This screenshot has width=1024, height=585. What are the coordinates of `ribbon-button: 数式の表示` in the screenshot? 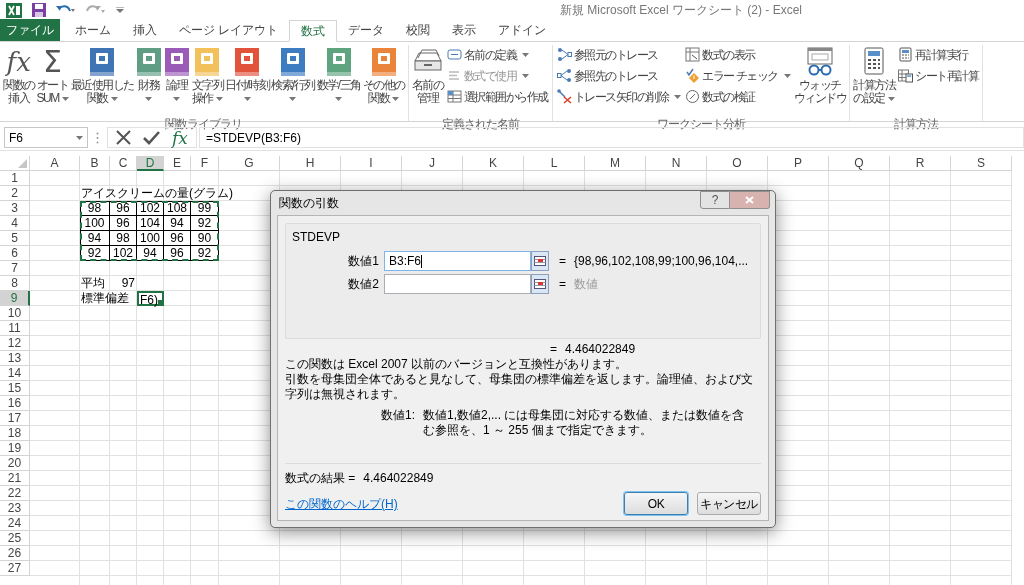 It's located at (738, 54).